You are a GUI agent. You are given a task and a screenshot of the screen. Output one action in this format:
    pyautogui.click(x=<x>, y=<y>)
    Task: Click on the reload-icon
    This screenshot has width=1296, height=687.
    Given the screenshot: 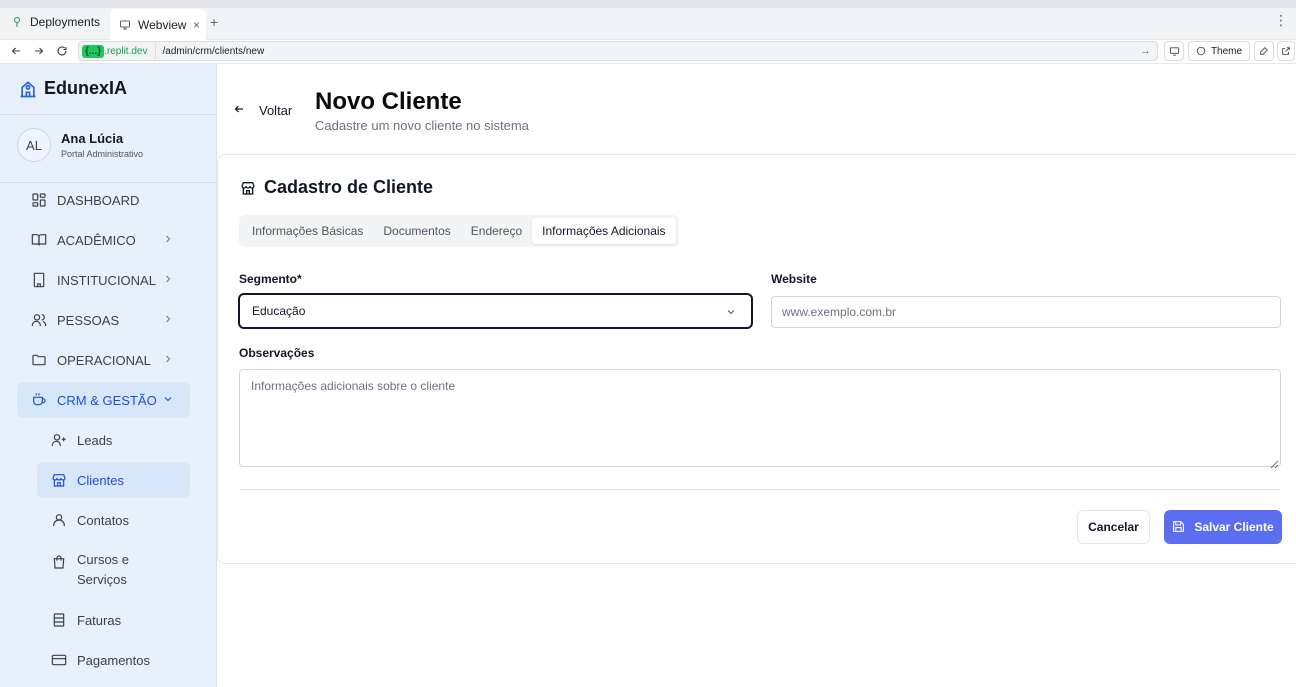 What is the action you would take?
    pyautogui.click(x=62, y=51)
    